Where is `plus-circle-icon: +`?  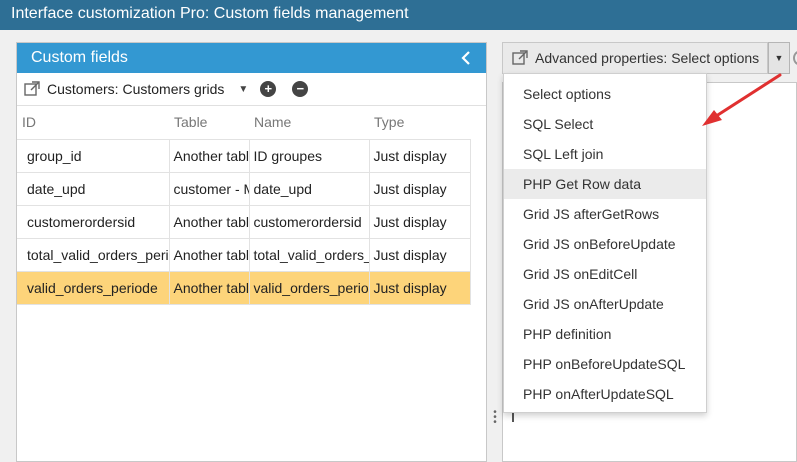
plus-circle-icon: + is located at coordinates (268, 88).